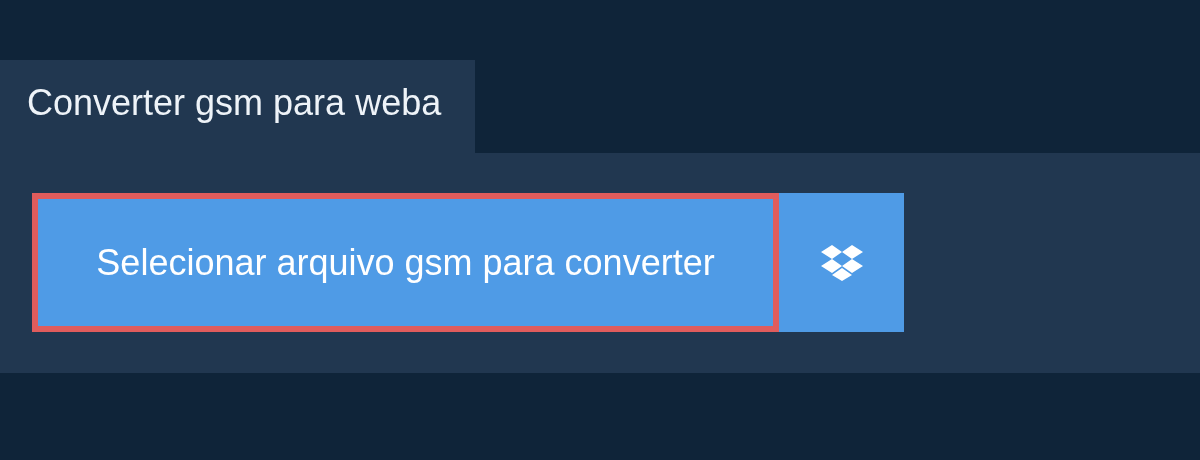  I want to click on dropbox-button, so click(841, 262).